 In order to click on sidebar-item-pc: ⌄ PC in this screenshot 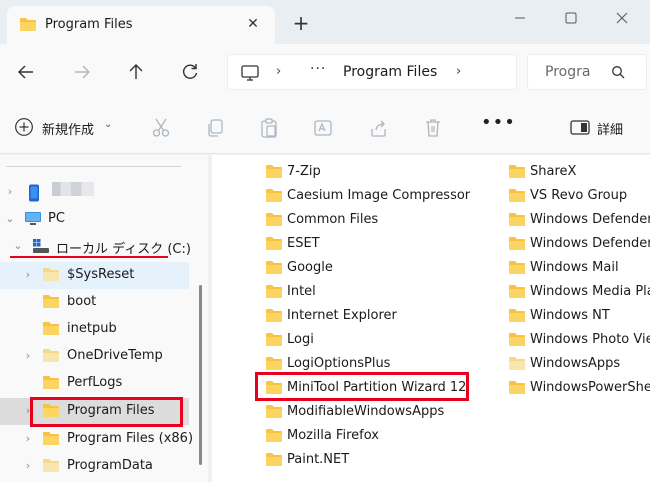, I will do `click(94, 219)`.